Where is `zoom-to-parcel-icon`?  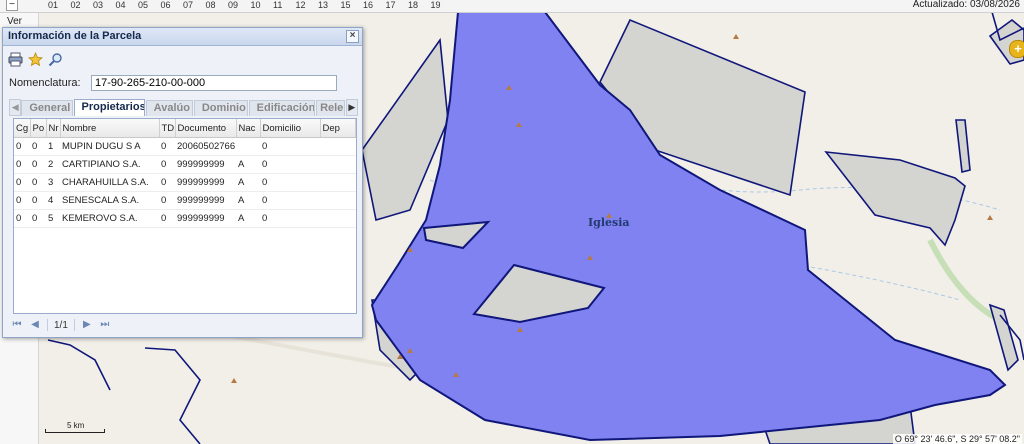 zoom-to-parcel-icon is located at coordinates (55, 59).